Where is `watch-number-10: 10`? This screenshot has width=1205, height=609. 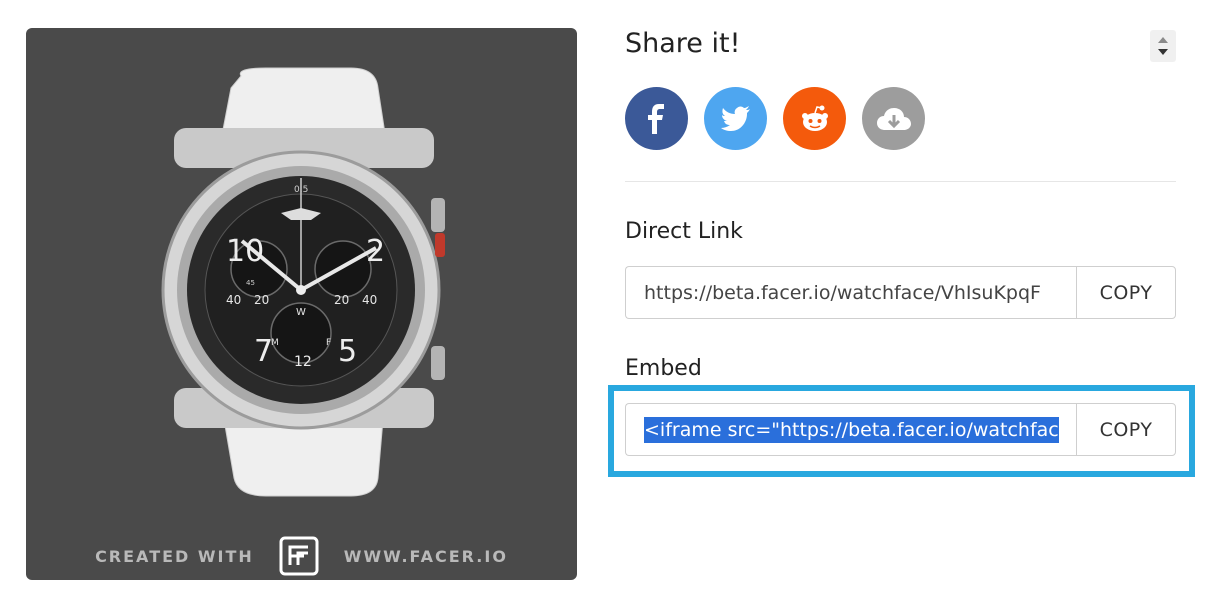
watch-number-10: 10 is located at coordinates (245, 251).